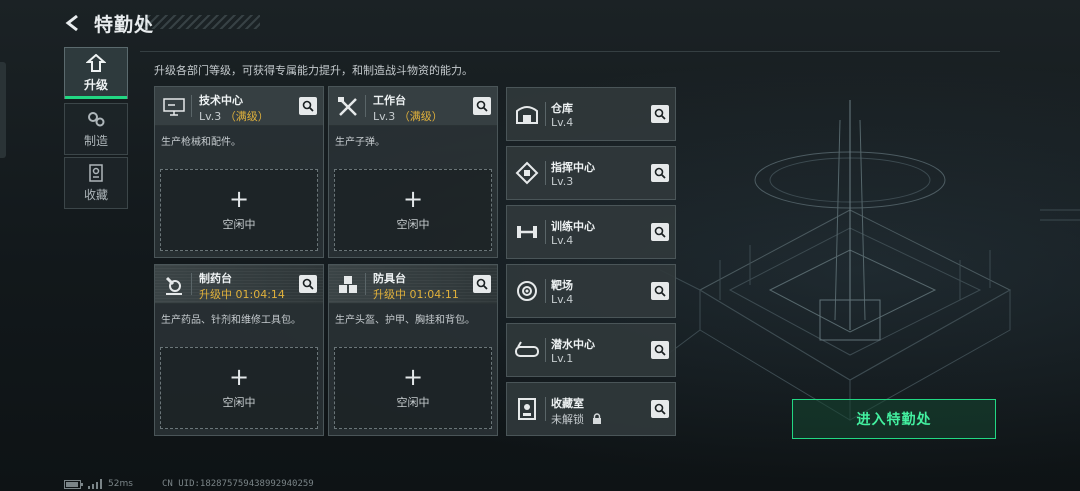 The height and width of the screenshot is (491, 1080). I want to click on card-header: 技术中心 Lv.3 （满级）, so click(239, 106).